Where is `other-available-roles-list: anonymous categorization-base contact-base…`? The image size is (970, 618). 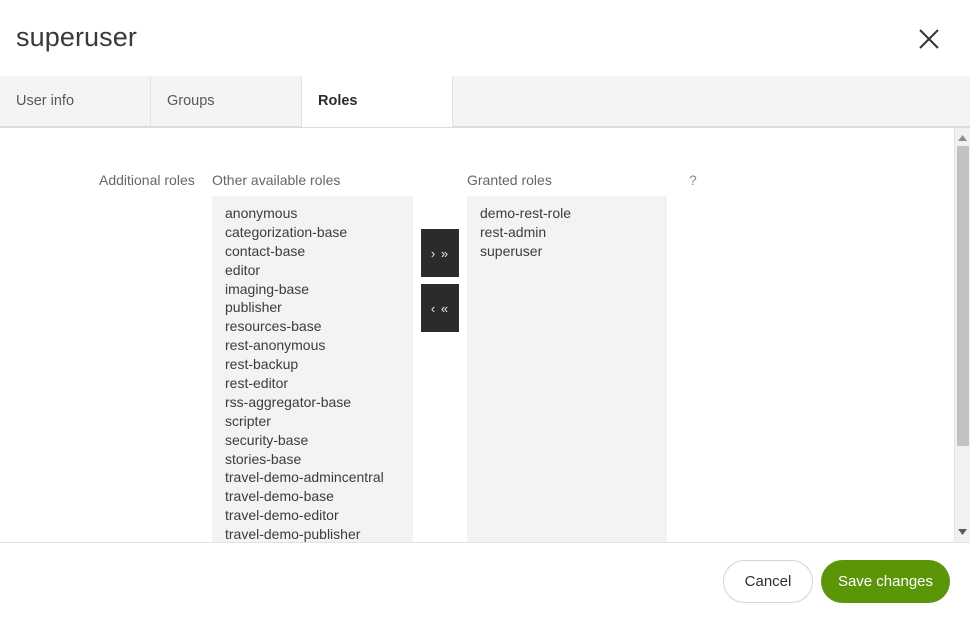
other-available-roles-list: anonymous categorization-base contact-base… is located at coordinates (312, 369).